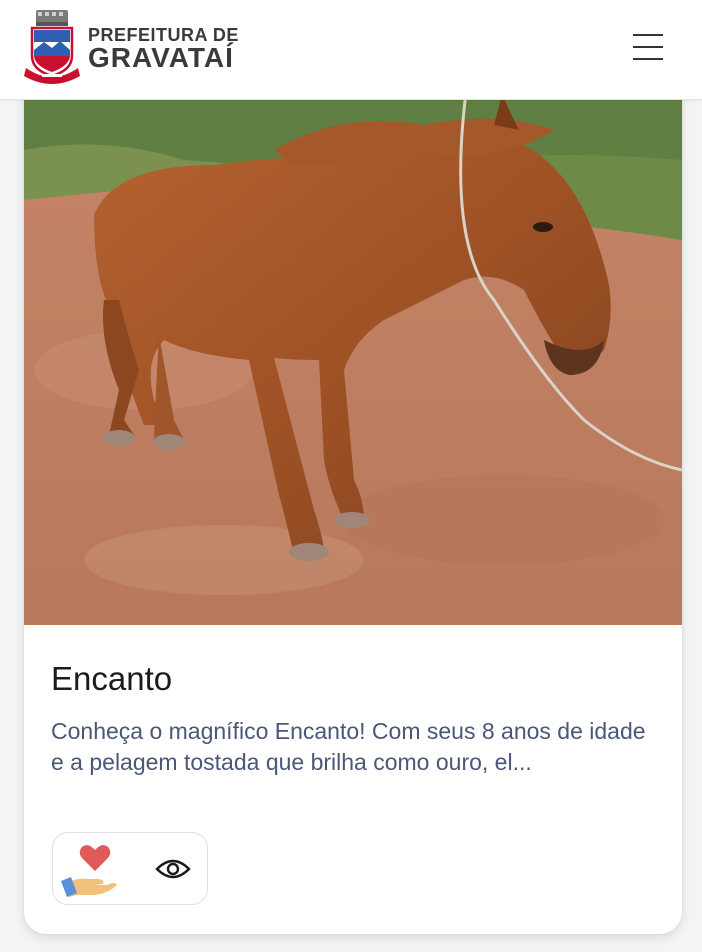  What do you see at coordinates (53, 46) in the screenshot?
I see `city-coat-of-arms-icon` at bounding box center [53, 46].